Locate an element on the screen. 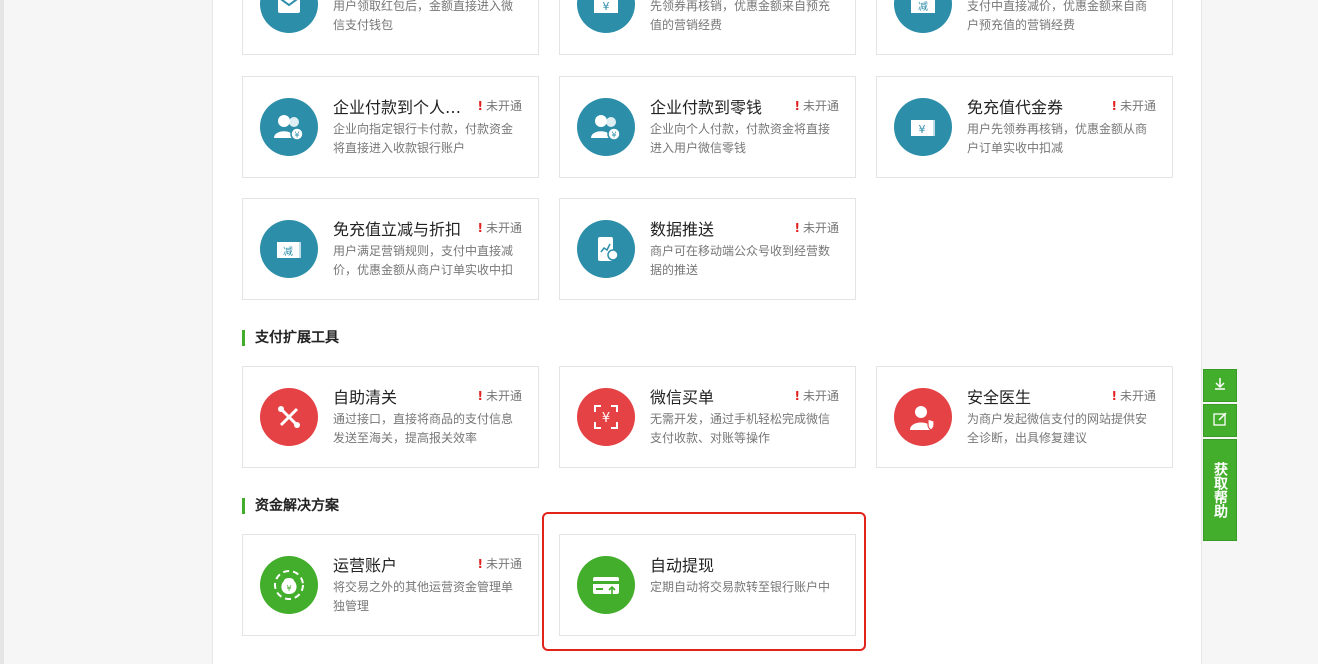 The height and width of the screenshot is (664, 1318). phone-chart-icon is located at coordinates (606, 249).